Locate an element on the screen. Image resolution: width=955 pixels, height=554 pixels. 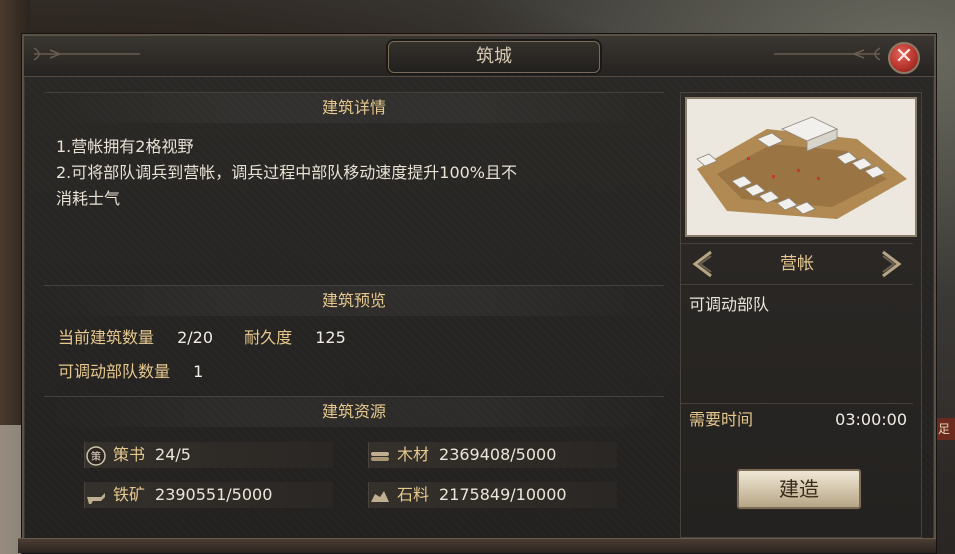
resource-iron-ore: 铁矿 2390551/5000 is located at coordinates (208, 495).